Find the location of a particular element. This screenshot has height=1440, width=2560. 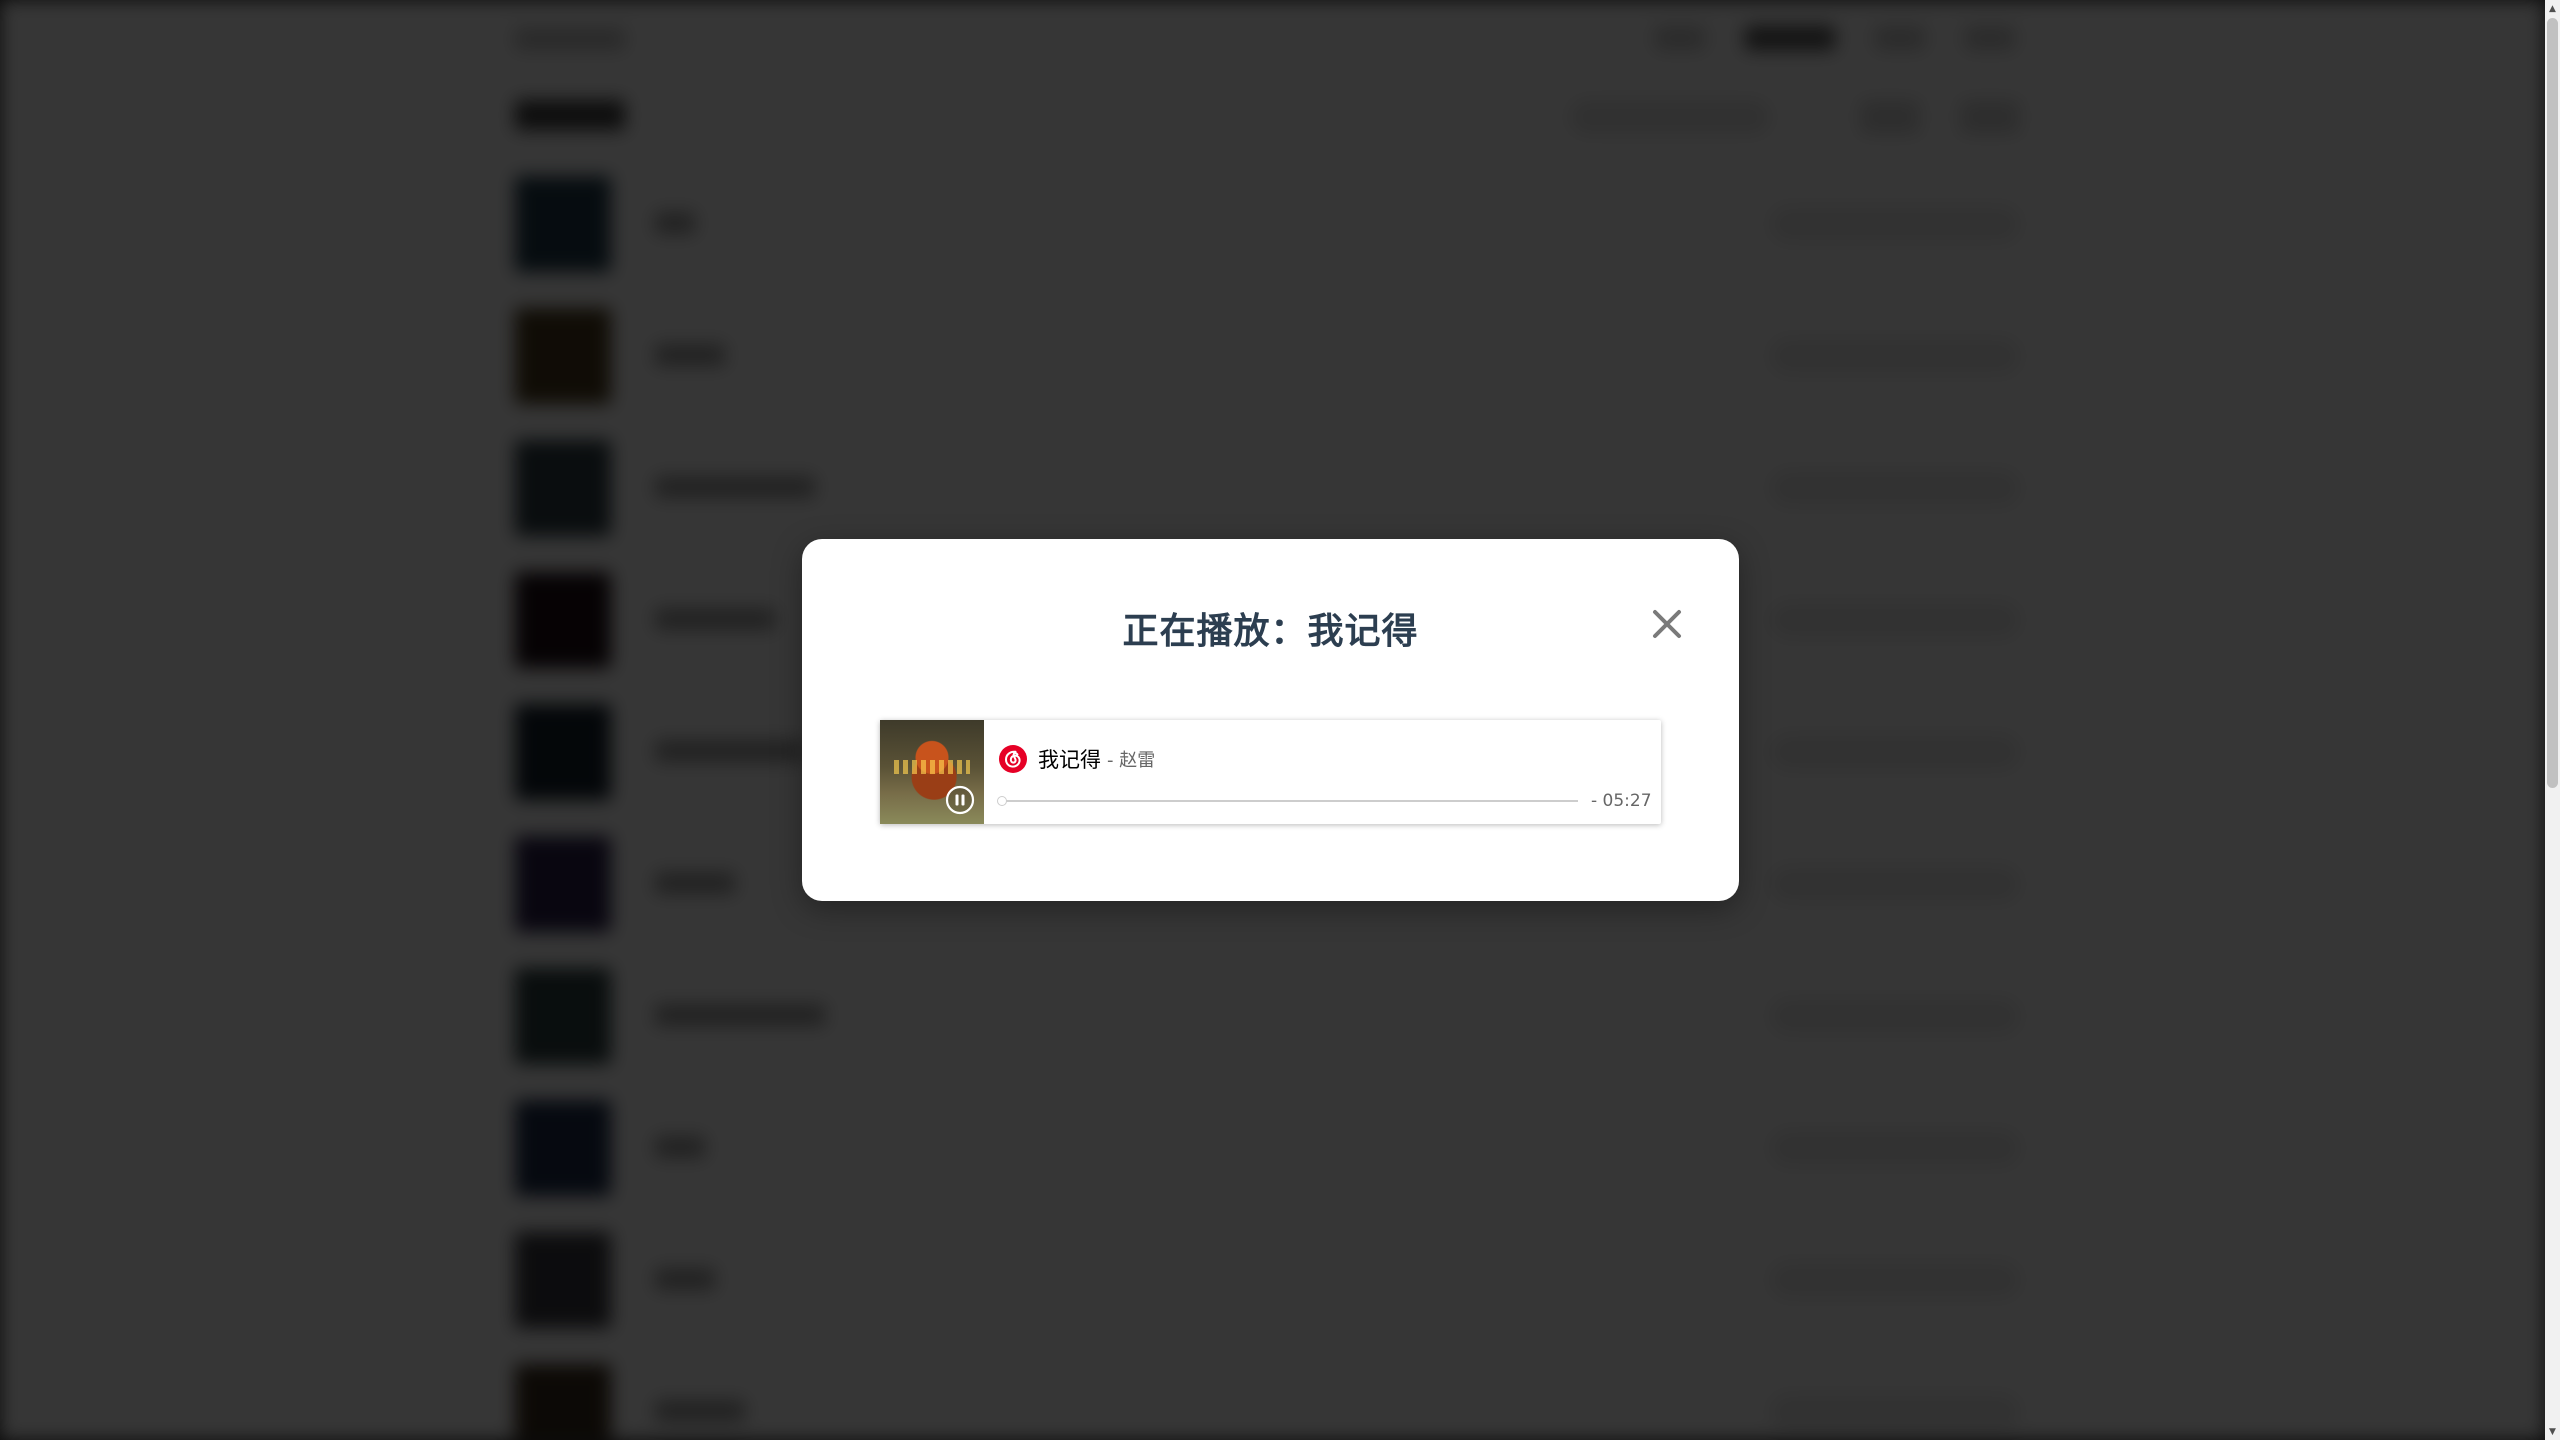

track-info: 我记得 - 赵雷 is located at coordinates (1076, 759).